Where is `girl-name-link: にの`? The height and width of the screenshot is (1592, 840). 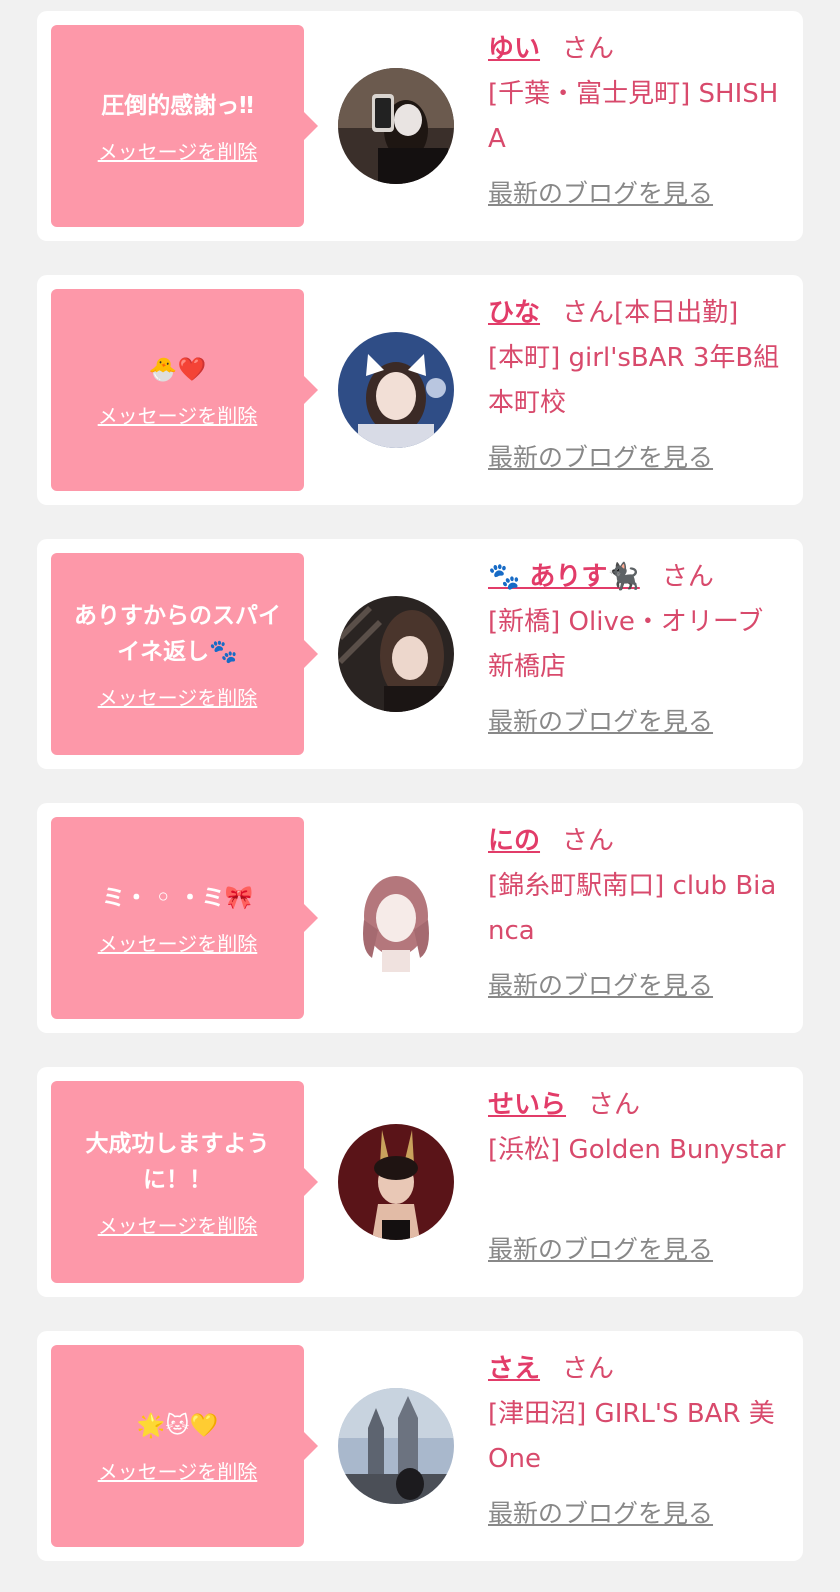
girl-name-link: にの is located at coordinates (514, 841).